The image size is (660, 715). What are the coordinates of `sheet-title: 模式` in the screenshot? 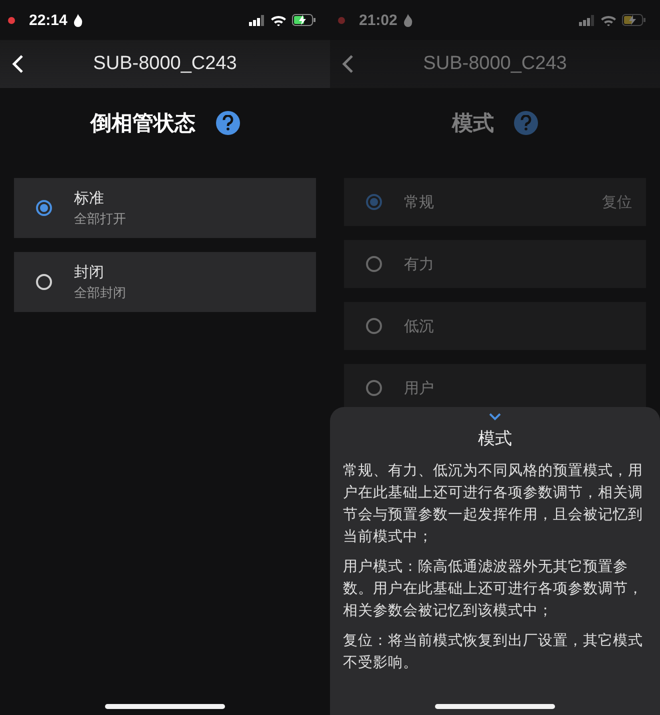 It's located at (495, 439).